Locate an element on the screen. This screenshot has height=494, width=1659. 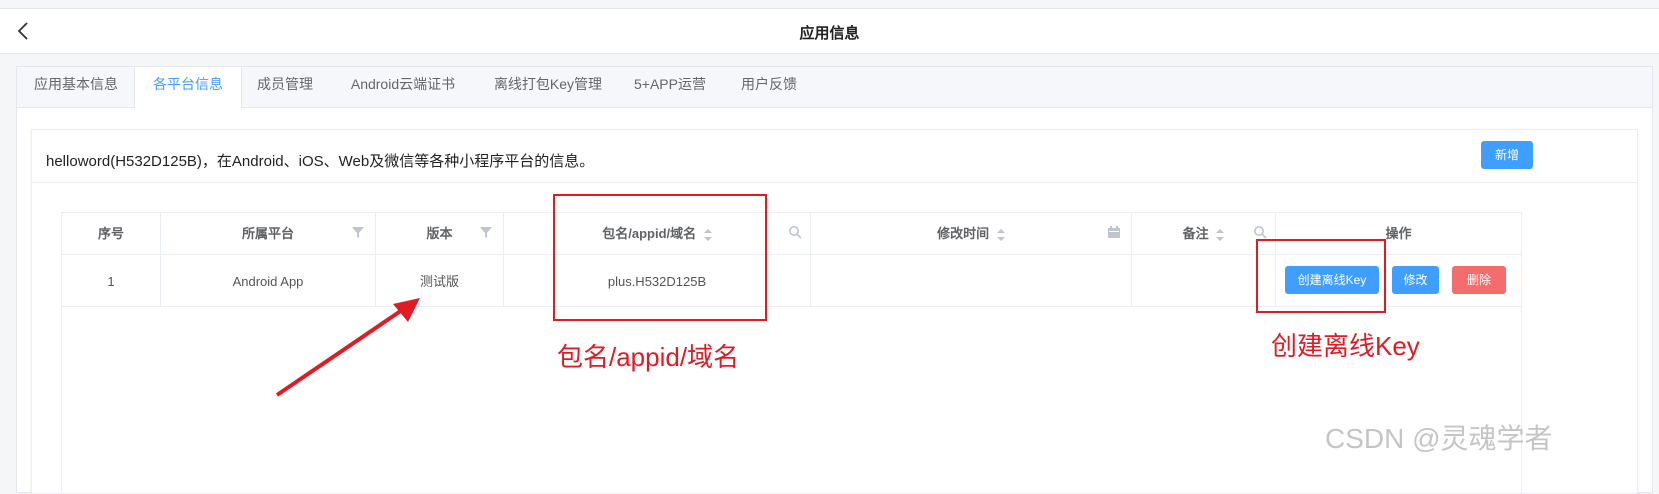
cell-modified is located at coordinates (971, 280).